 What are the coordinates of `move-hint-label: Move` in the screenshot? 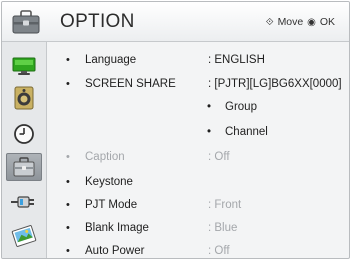 It's located at (290, 22).